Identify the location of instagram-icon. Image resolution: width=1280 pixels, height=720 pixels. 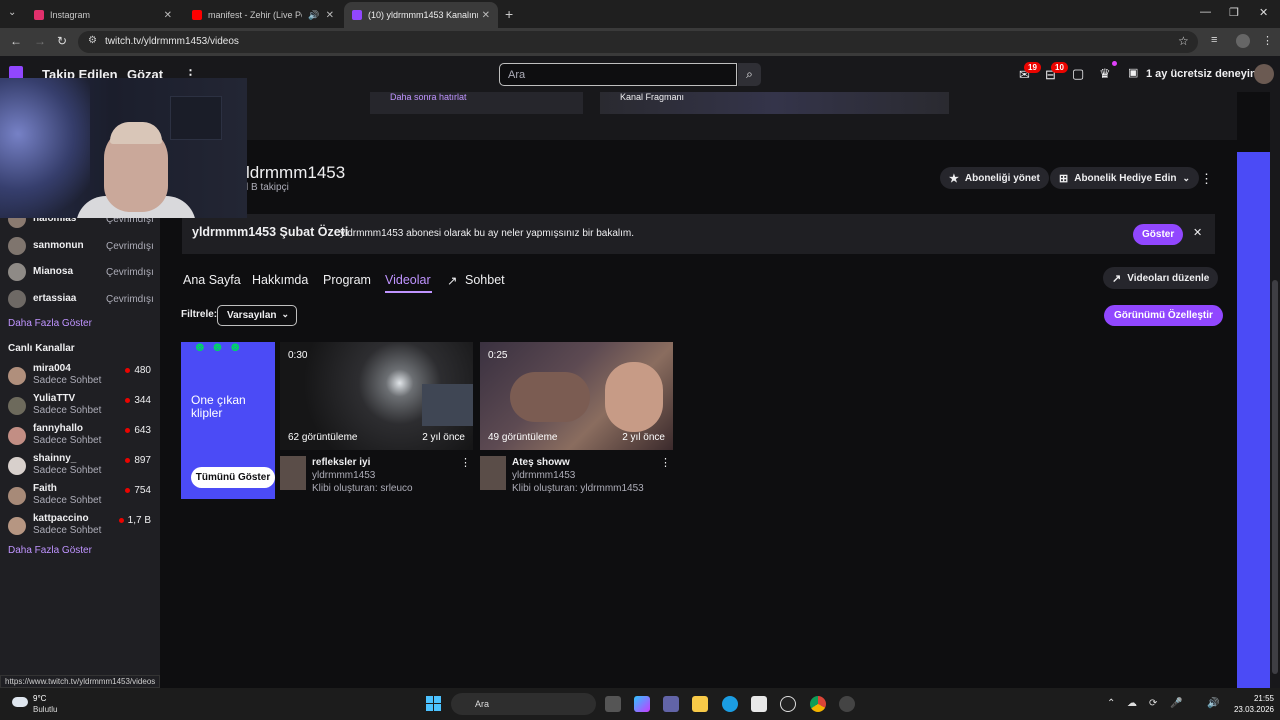
(39, 15).